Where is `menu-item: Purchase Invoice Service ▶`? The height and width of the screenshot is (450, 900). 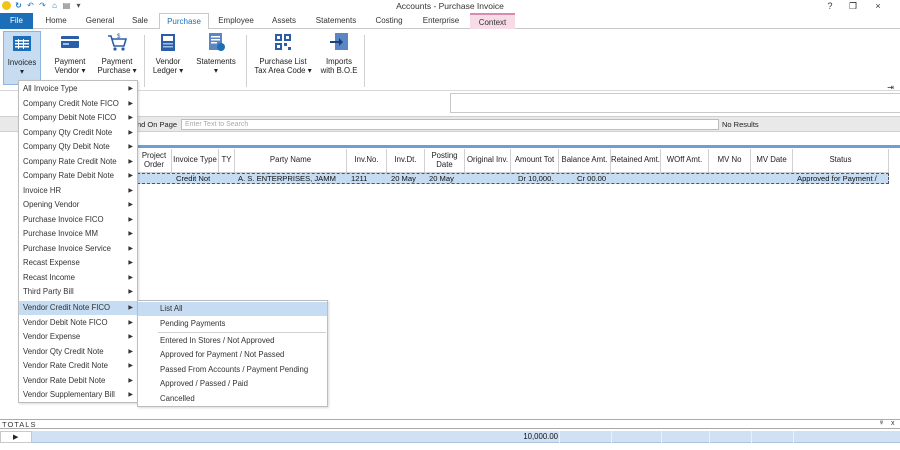
menu-item: Purchase Invoice Service ▶ is located at coordinates (78, 249).